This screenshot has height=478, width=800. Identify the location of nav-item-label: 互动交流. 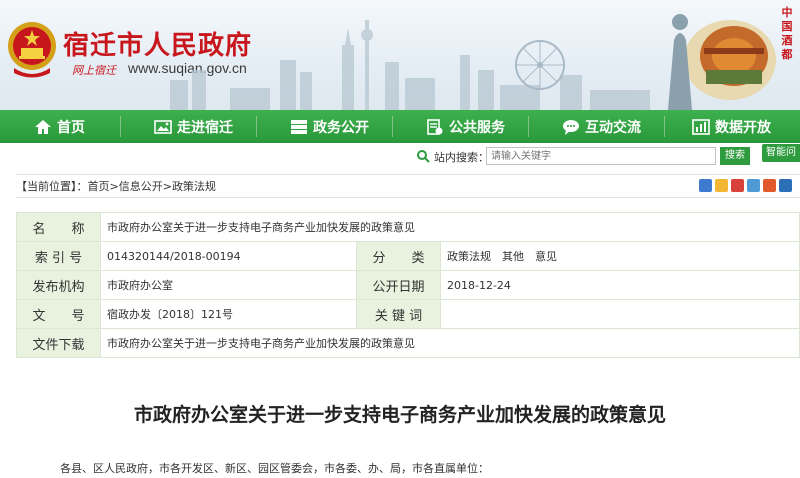
(613, 127).